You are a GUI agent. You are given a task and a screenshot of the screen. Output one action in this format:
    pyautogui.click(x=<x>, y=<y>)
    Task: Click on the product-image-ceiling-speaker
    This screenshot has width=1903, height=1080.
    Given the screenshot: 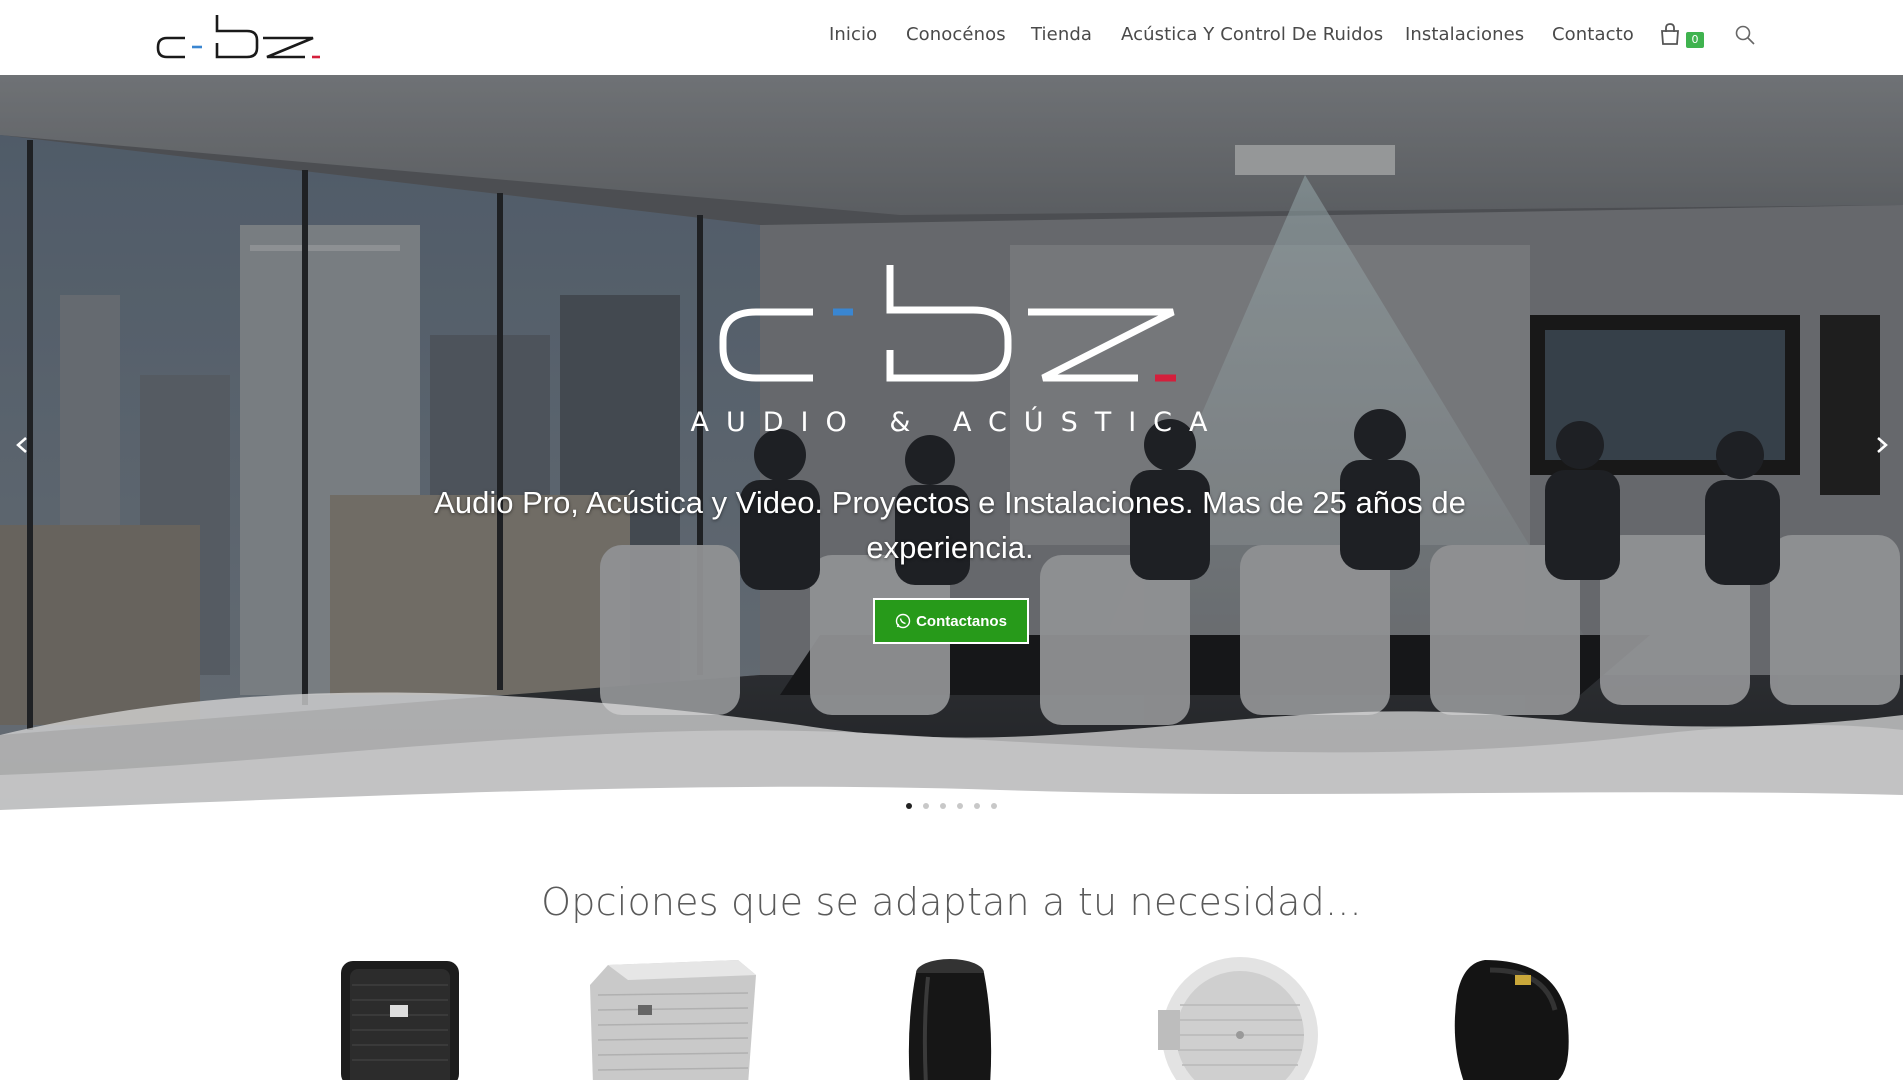 What is the action you would take?
    pyautogui.click(x=1235, y=1017)
    